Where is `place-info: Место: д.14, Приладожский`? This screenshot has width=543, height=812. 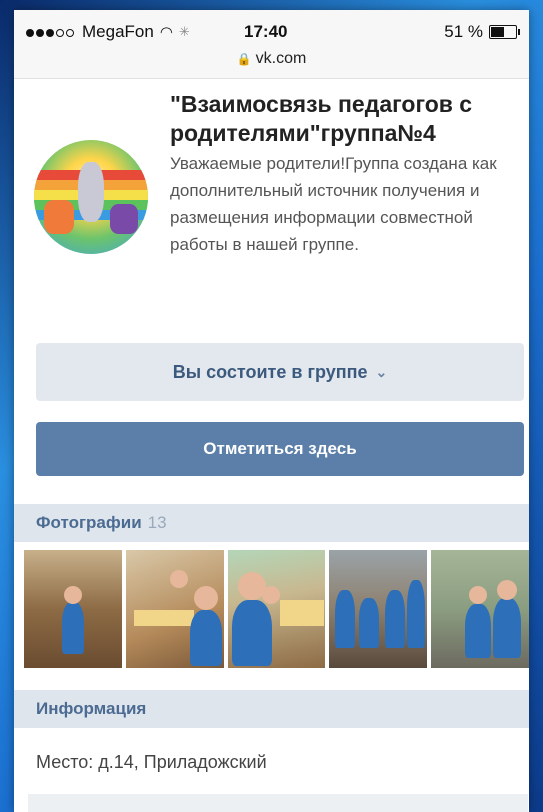
place-info: Место: д.14, Приладожский is located at coordinates (151, 762).